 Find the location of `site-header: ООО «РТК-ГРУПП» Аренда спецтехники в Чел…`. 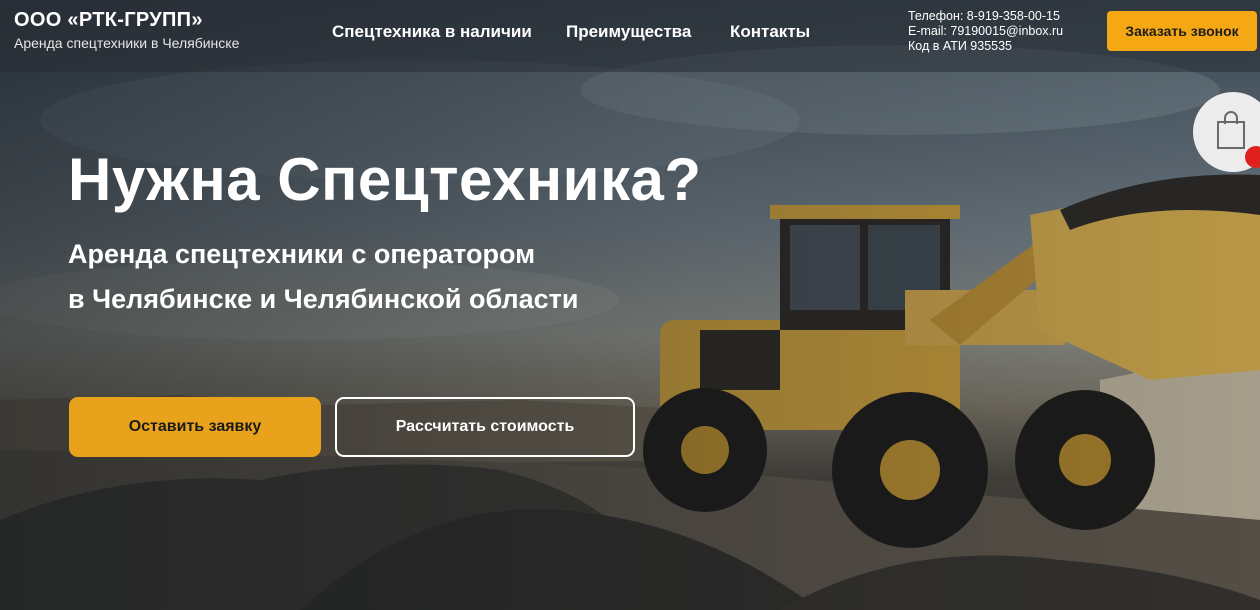

site-header: ООО «РТК-ГРУПП» Аренда спецтехники в Чел… is located at coordinates (630, 36).